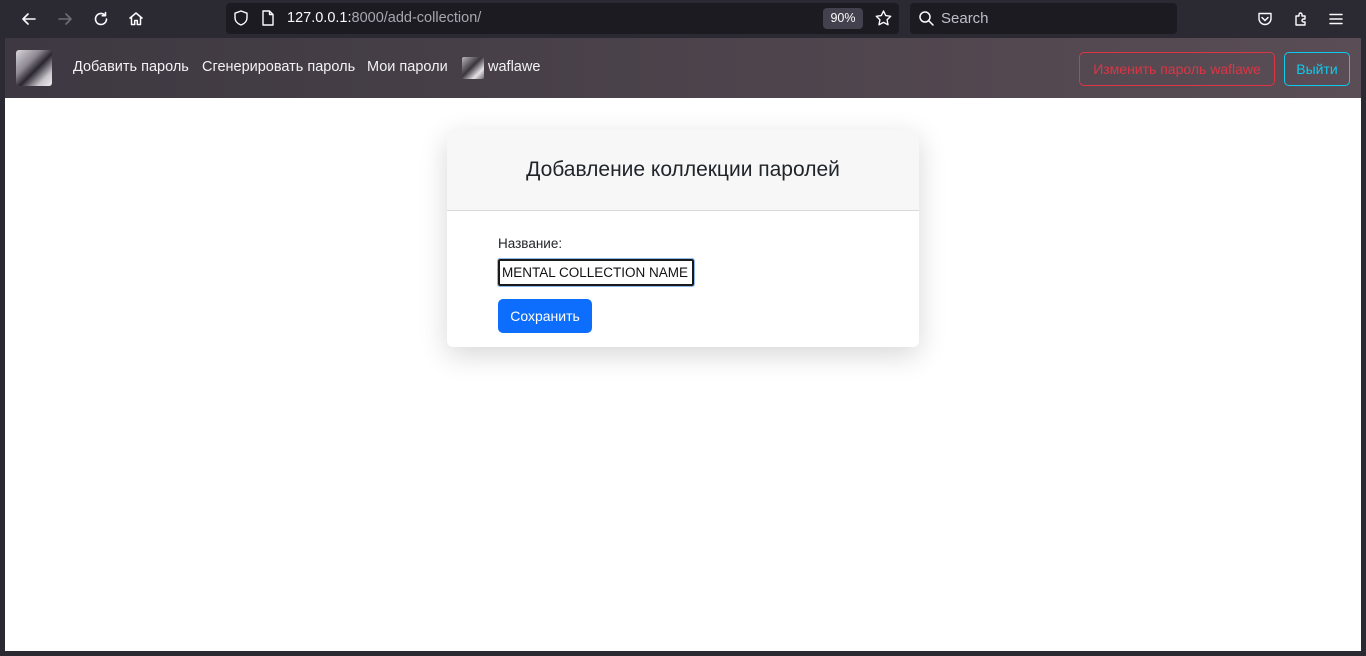 Image resolution: width=1366 pixels, height=656 pixels. Describe the element at coordinates (131, 67) in the screenshot. I see `nav-link-add-password: Добавить пароль` at that location.